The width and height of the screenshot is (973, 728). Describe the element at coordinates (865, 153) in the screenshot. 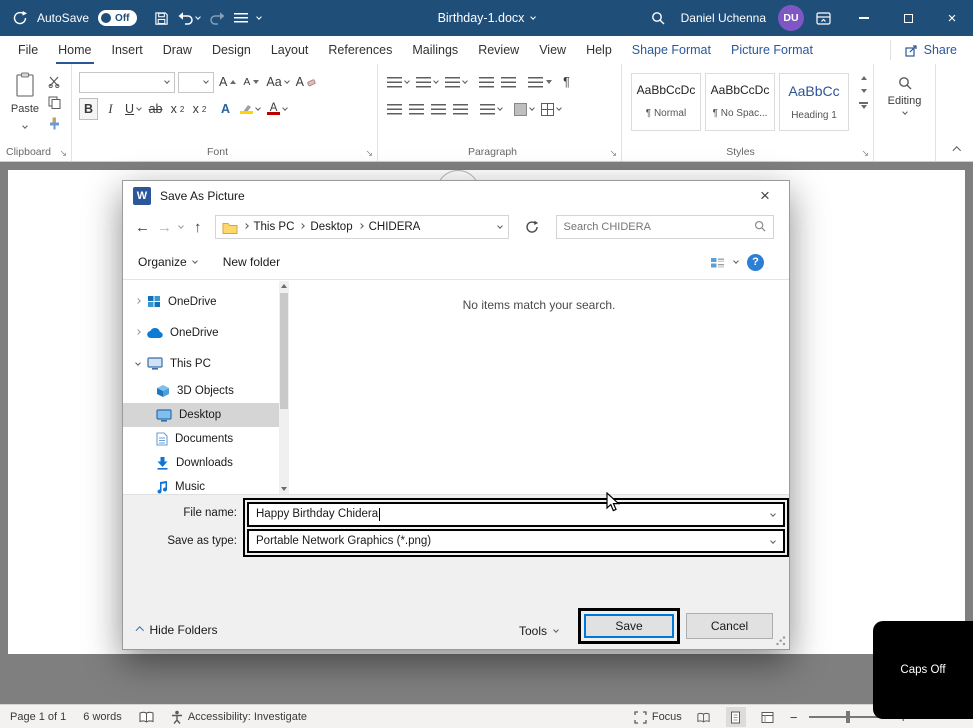

I see `styles-launcher-icon: ↘` at that location.